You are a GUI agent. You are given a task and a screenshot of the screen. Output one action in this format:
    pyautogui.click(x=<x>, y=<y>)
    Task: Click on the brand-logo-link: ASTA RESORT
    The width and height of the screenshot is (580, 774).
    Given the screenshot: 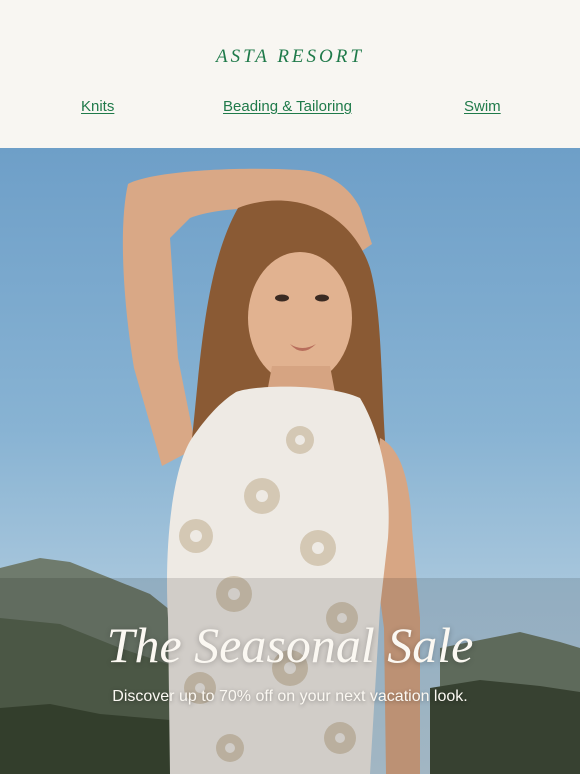 What is the action you would take?
    pyautogui.click(x=290, y=57)
    